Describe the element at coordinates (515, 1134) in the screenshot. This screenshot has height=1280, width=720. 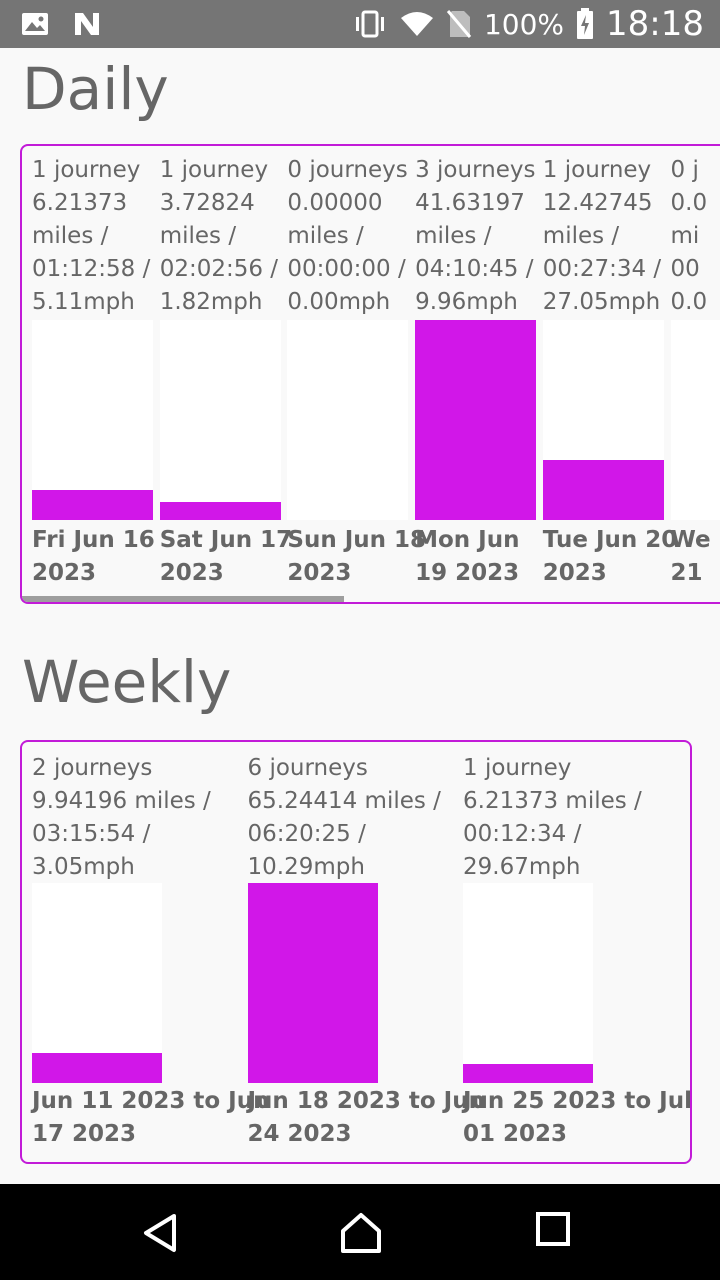
I see `week-label-line2: 01 2023` at that location.